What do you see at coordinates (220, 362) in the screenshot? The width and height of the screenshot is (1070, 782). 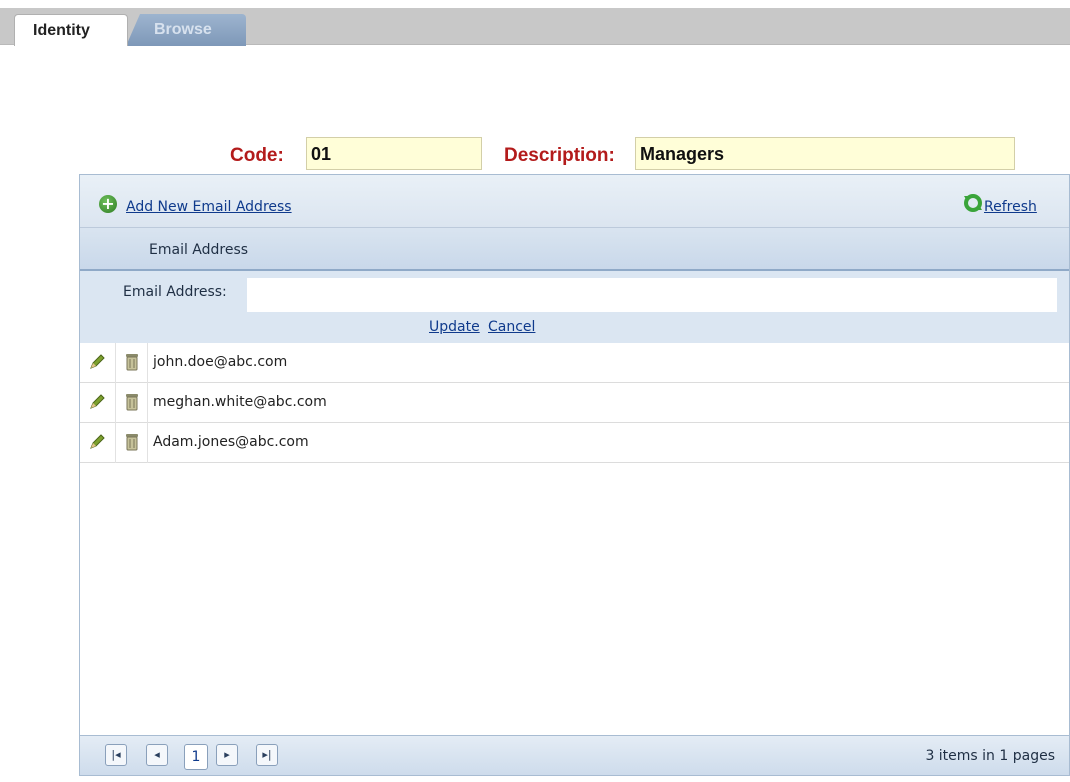 I see `email-cell: john.doe@abc.com` at bounding box center [220, 362].